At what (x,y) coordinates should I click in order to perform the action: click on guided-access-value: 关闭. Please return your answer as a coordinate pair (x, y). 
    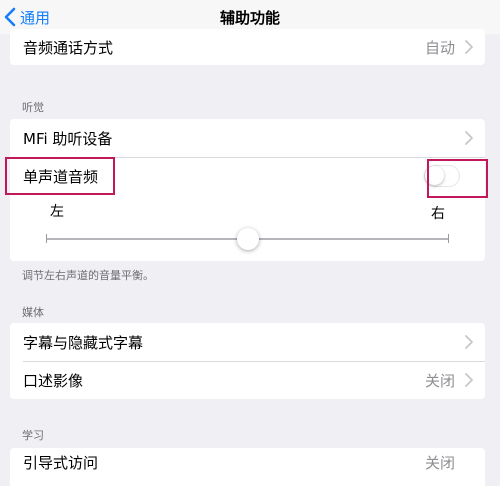
    Looking at the image, I should click on (439, 463).